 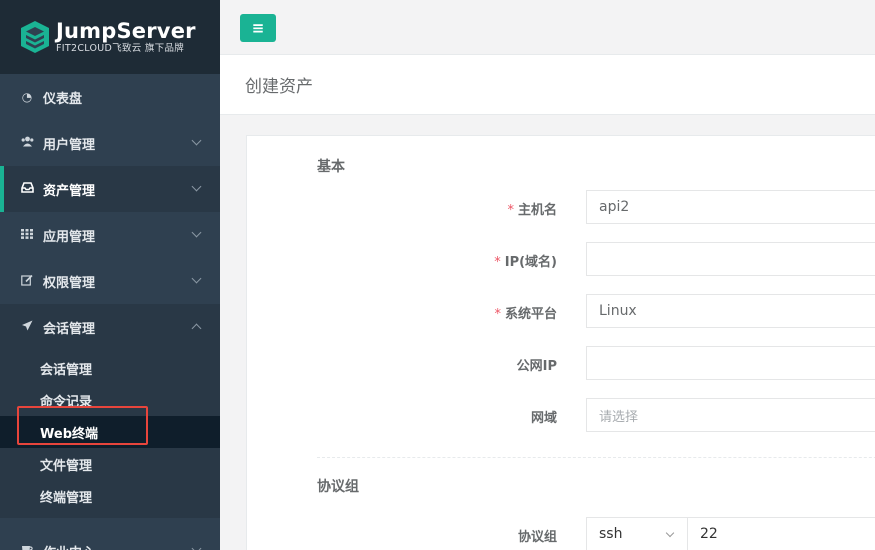 What do you see at coordinates (536, 366) in the screenshot?
I see `public-ip-label: 公网IP` at bounding box center [536, 366].